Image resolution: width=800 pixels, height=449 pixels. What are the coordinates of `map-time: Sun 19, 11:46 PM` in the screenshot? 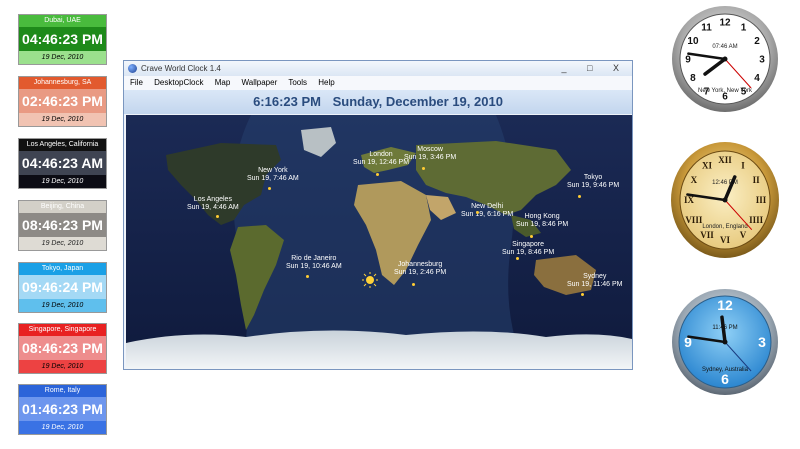 It's located at (595, 284).